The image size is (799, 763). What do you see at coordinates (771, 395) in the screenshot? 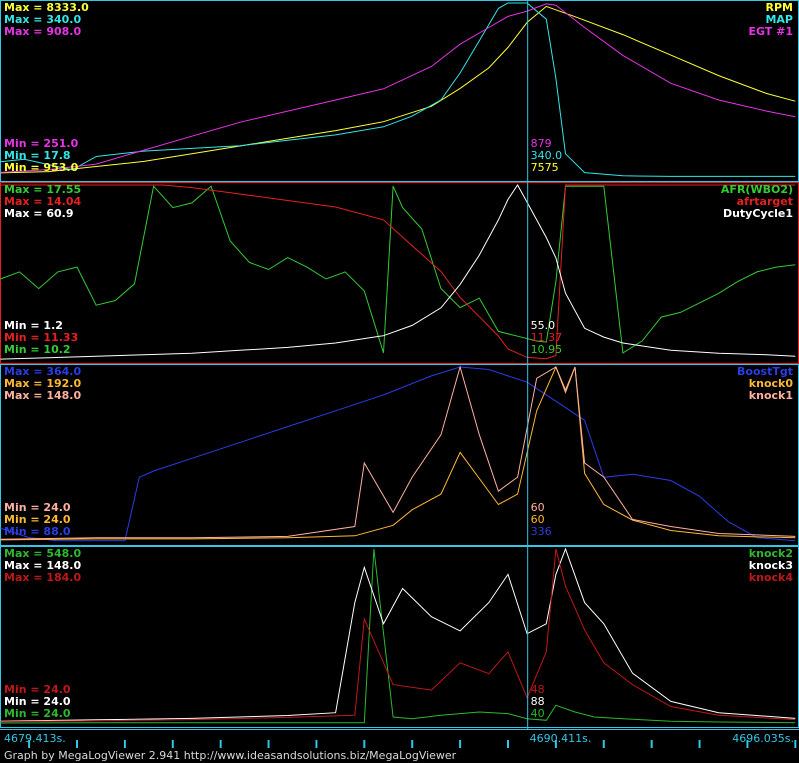
I see `legend-entry: knock1` at bounding box center [771, 395].